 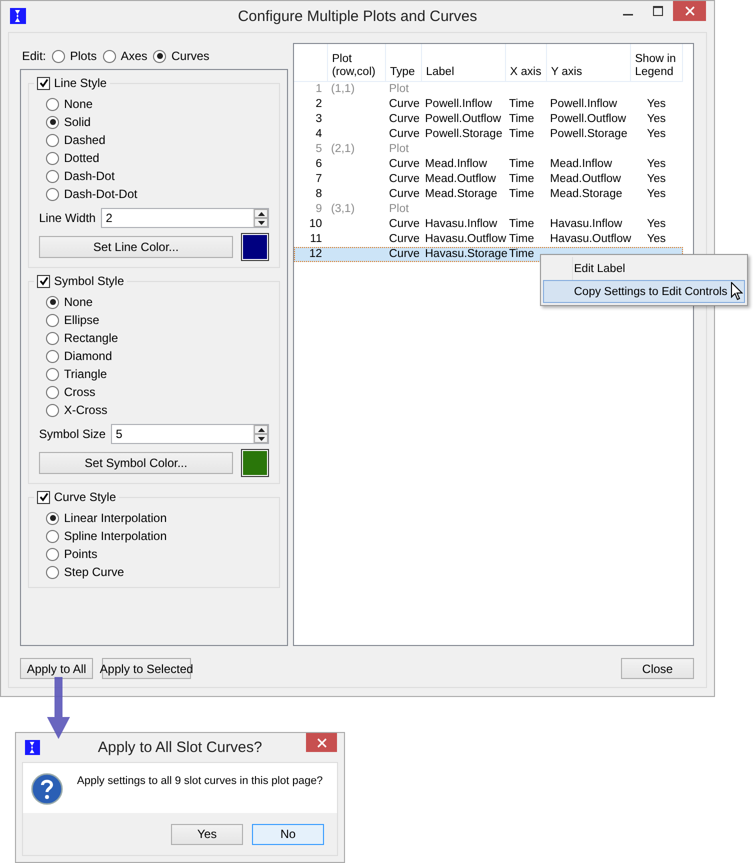 What do you see at coordinates (318, 164) in the screenshot?
I see `row-number: 6` at bounding box center [318, 164].